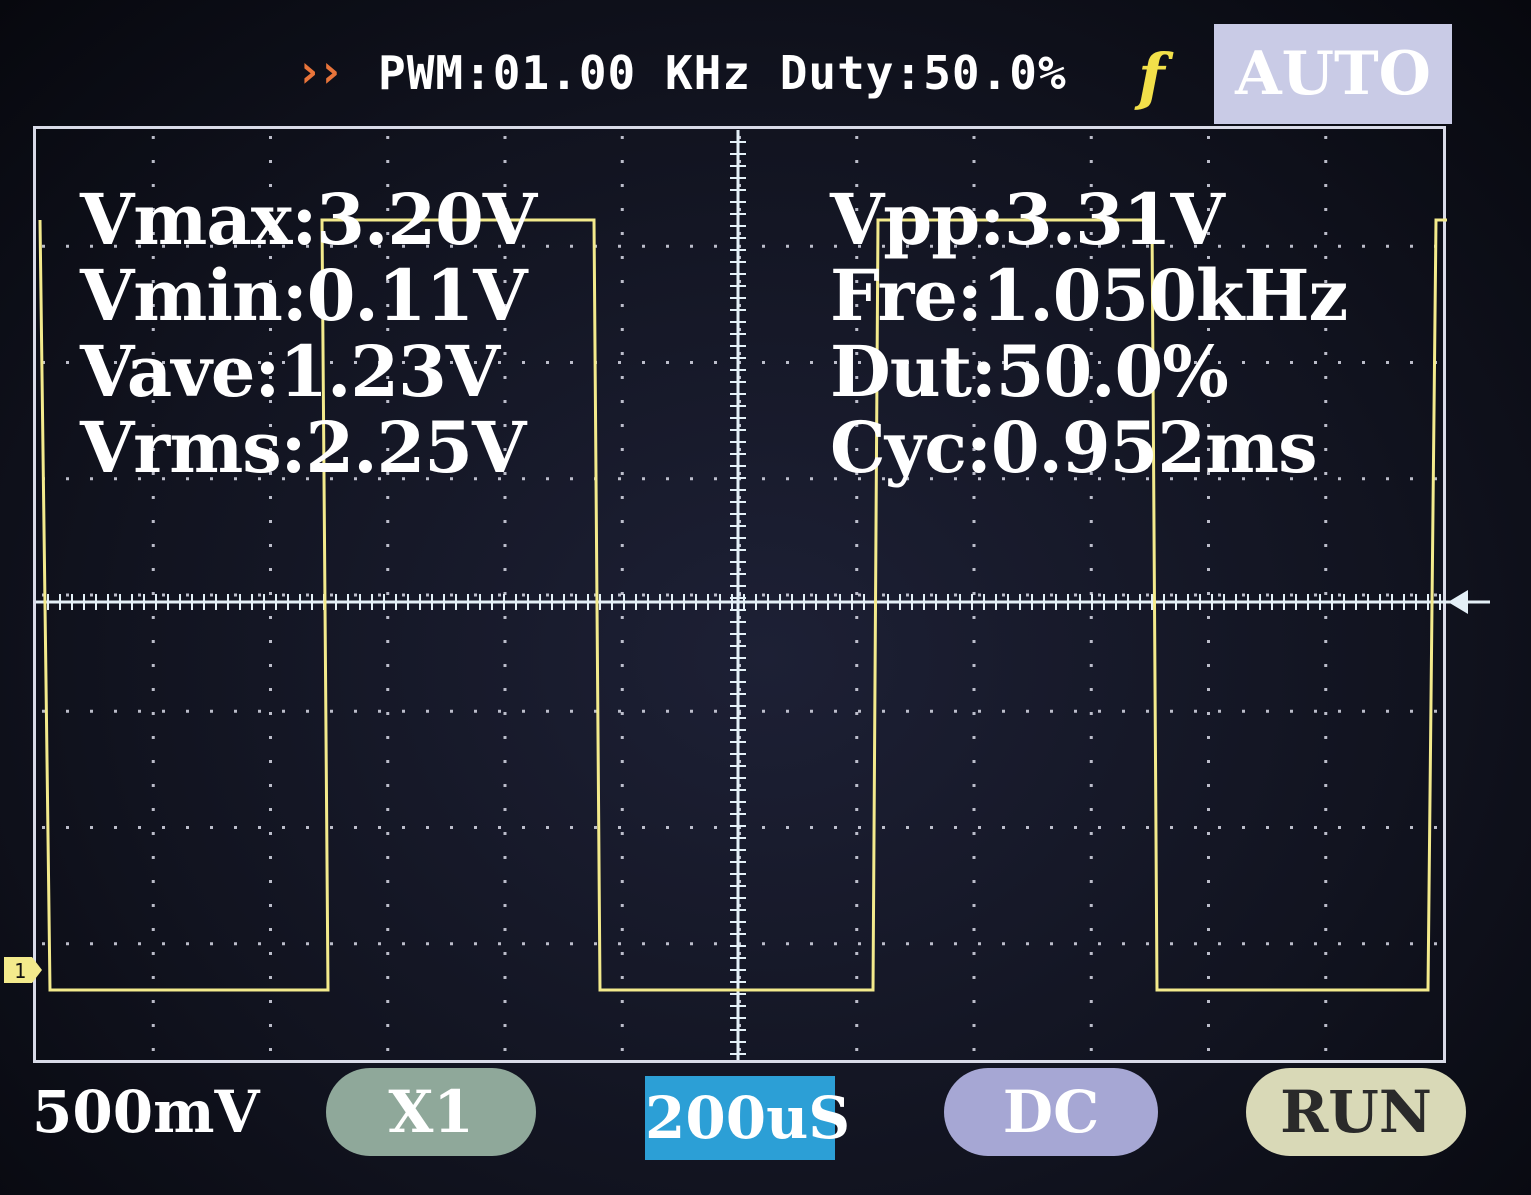 The width and height of the screenshot is (1531, 1195). I want to click on measurement-vave: Vave:1.23V, so click(290, 371).